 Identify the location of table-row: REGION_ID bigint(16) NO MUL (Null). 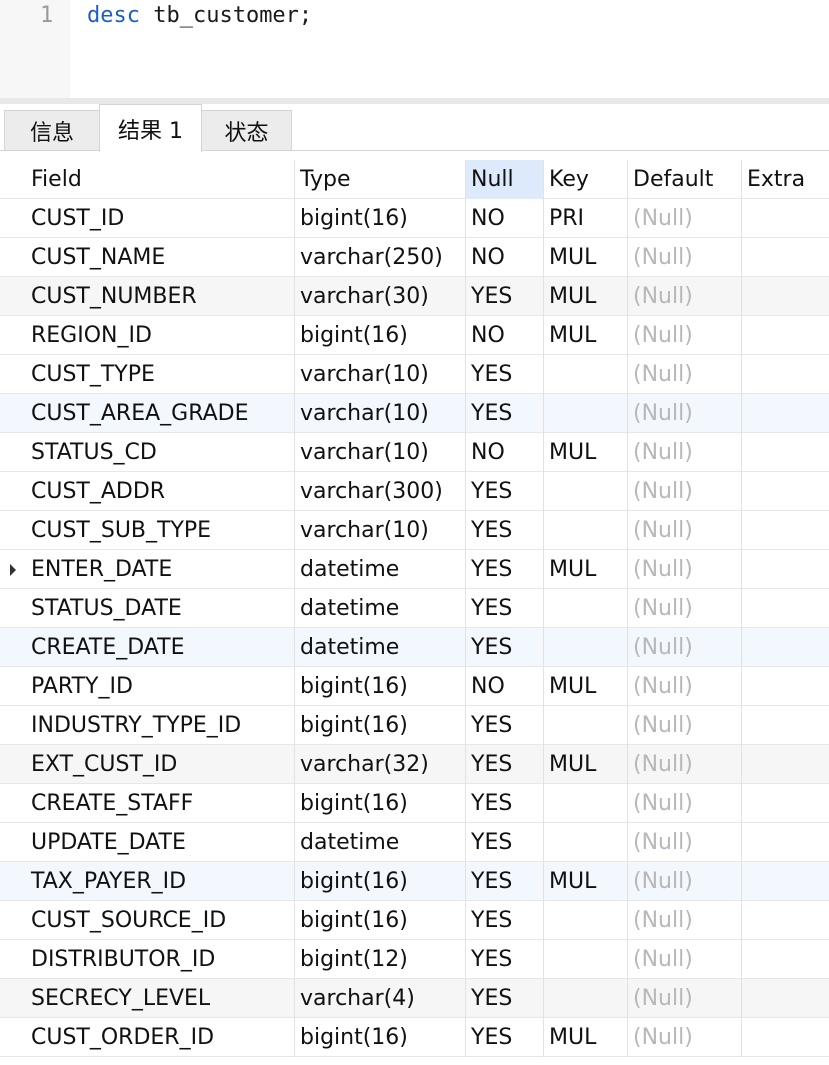
(414, 335).